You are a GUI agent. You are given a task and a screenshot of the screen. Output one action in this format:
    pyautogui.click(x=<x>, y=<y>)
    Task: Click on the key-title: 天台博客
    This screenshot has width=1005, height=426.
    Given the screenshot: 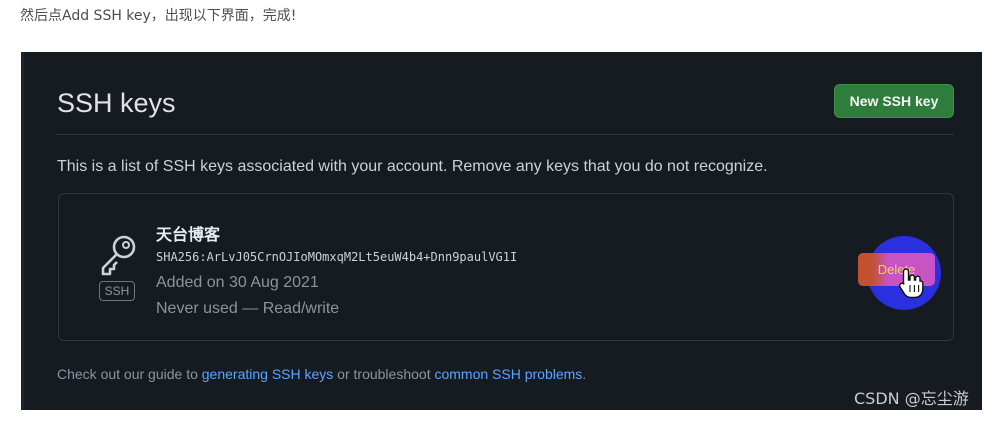 What is the action you would take?
    pyautogui.click(x=188, y=234)
    